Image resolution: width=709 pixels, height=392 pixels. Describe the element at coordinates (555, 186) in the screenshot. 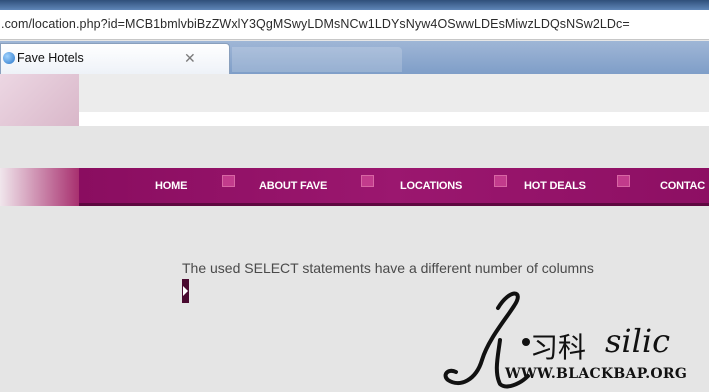

I see `nav-item-hot-deals: HOT DEALS` at that location.